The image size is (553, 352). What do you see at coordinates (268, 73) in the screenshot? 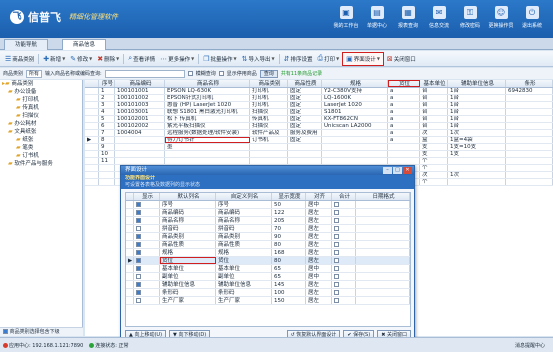
I see `query-button: 查询` at bounding box center [268, 73].